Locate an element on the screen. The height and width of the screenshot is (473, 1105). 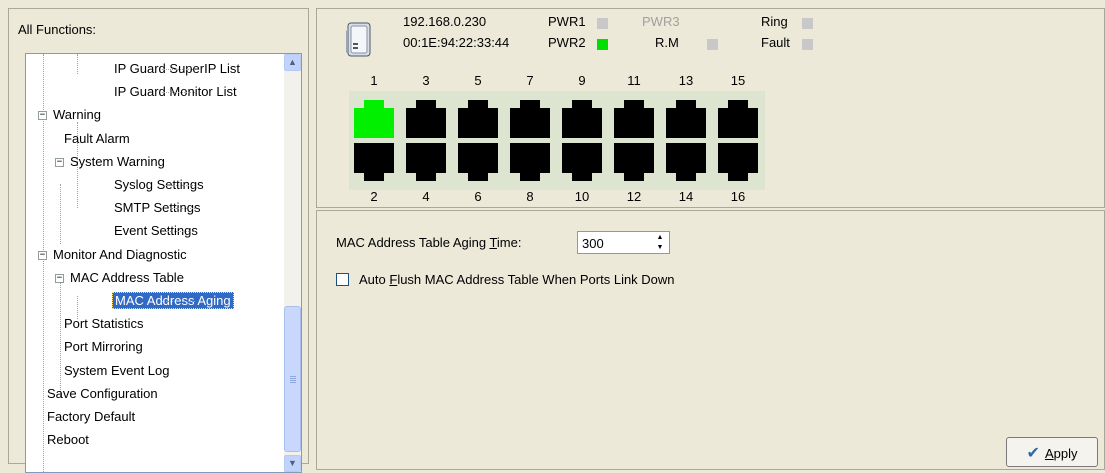
status-label-fault: Fault is located at coordinates (775, 42).